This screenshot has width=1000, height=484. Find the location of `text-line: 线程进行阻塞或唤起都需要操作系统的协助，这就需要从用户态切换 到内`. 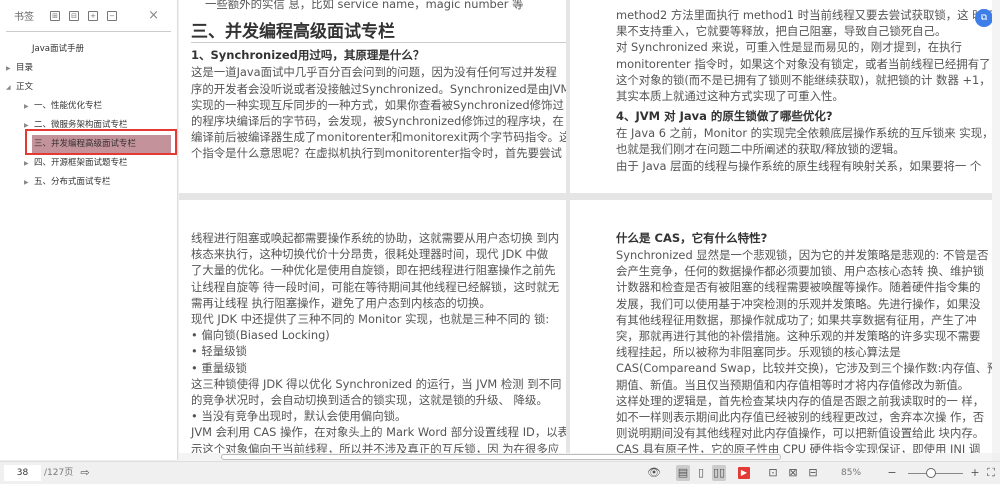

text-line: 线程进行阻塞或唤起都需要操作系统的协助，这就需要从用户态切换 到内 is located at coordinates (375, 238).